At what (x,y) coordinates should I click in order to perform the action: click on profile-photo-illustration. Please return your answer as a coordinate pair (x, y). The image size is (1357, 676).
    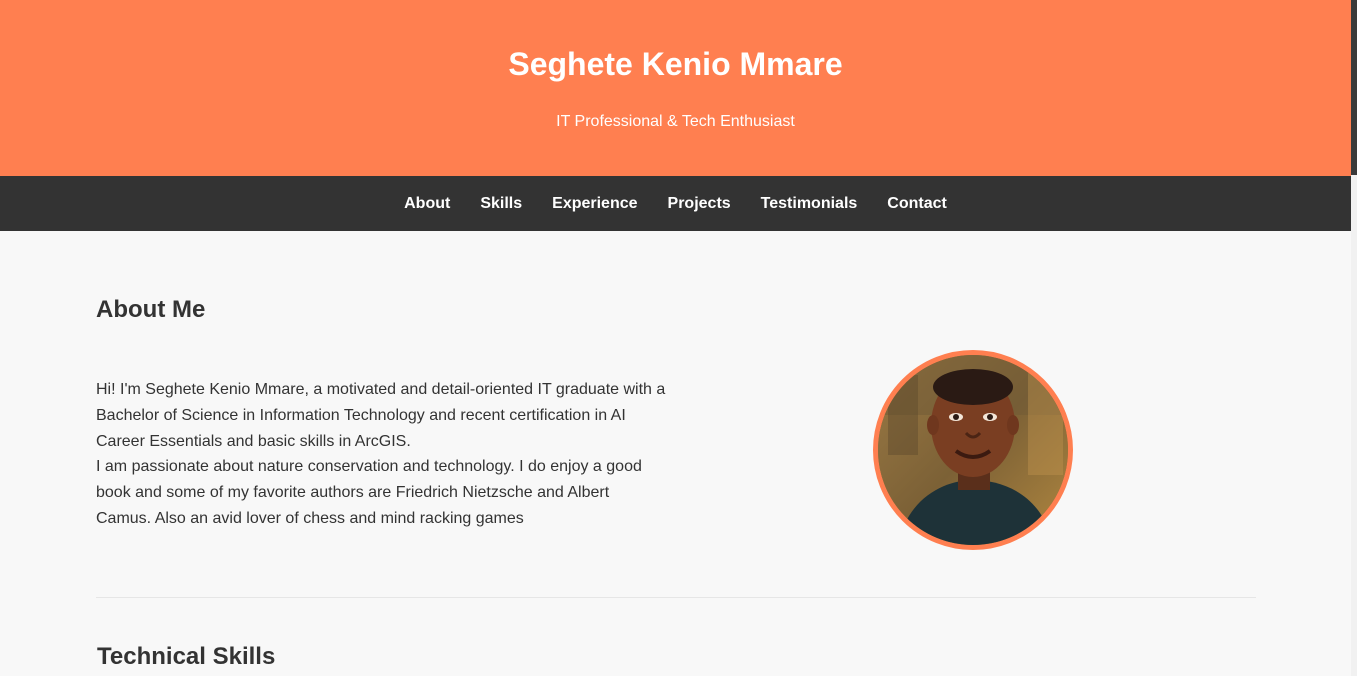
    Looking at the image, I should click on (973, 450).